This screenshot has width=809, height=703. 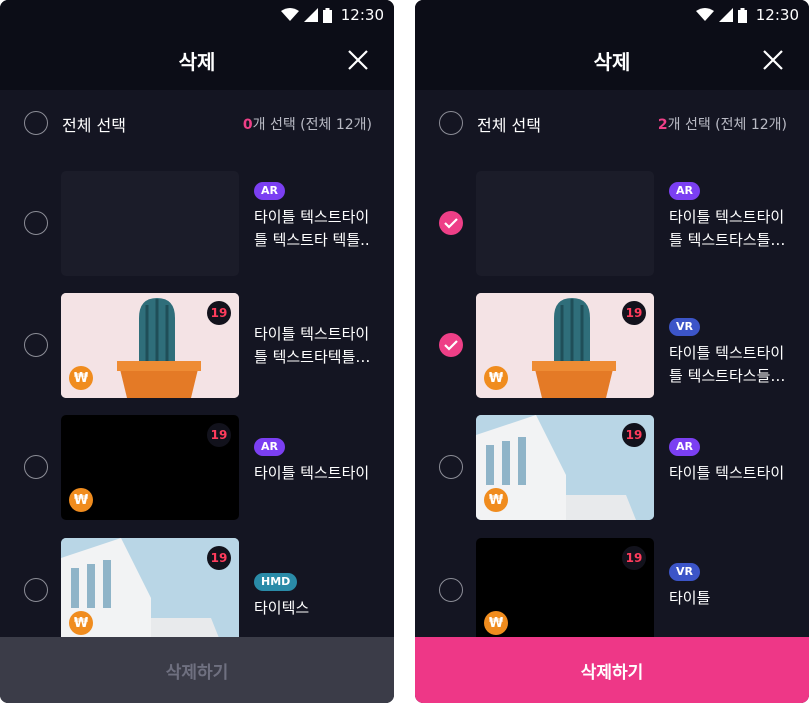 I want to click on list-item: 19 ₩ HMD 타이텍스, so click(x=197, y=592).